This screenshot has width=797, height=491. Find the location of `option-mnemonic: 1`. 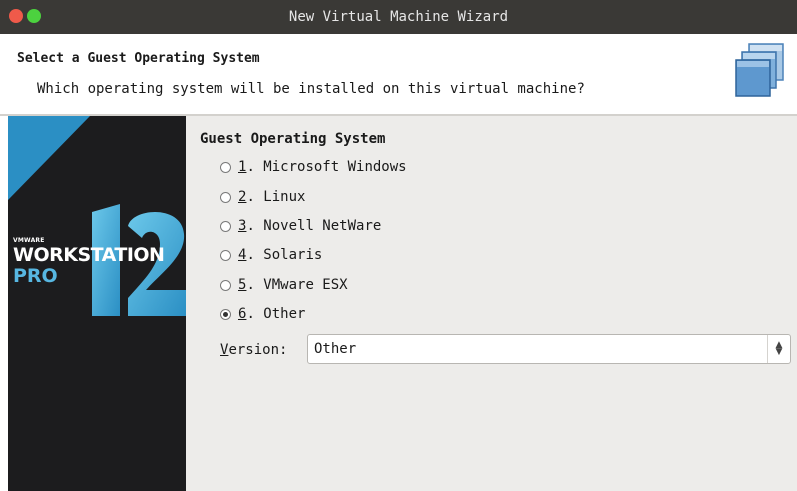

option-mnemonic: 1 is located at coordinates (242, 167).